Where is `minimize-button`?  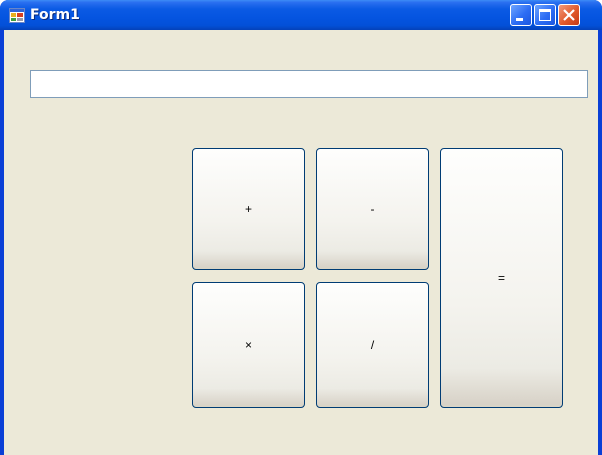 minimize-button is located at coordinates (521, 15).